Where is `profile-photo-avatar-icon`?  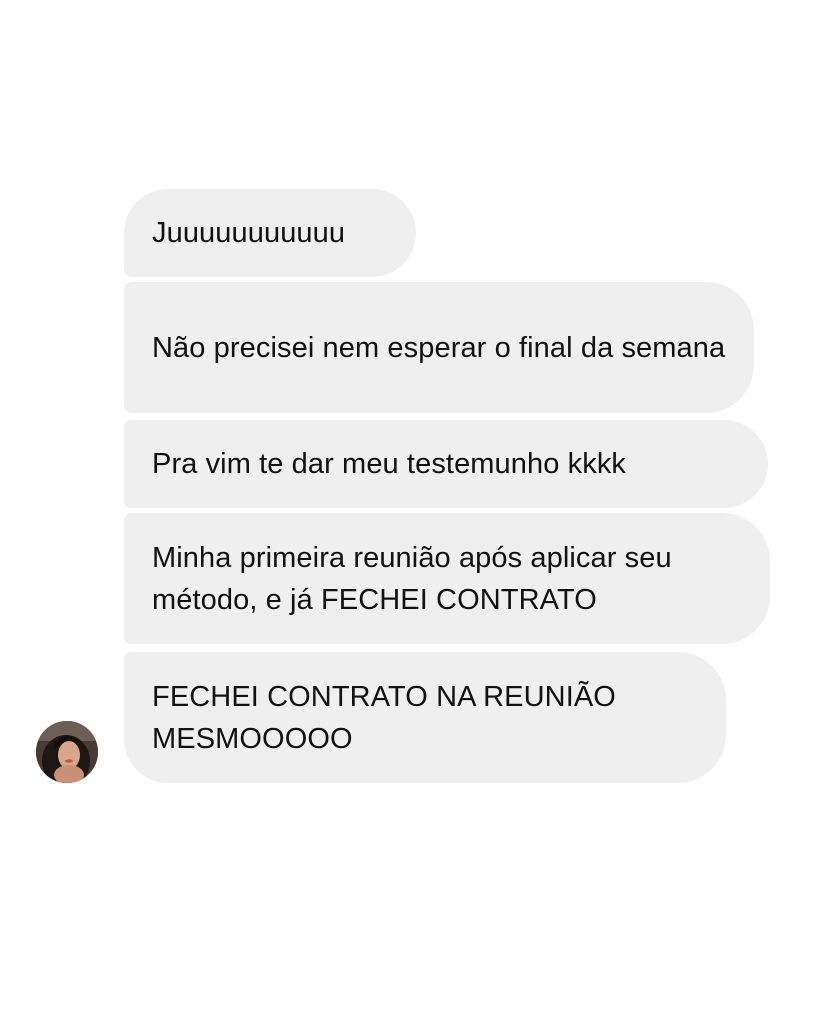
profile-photo-avatar-icon is located at coordinates (67, 752).